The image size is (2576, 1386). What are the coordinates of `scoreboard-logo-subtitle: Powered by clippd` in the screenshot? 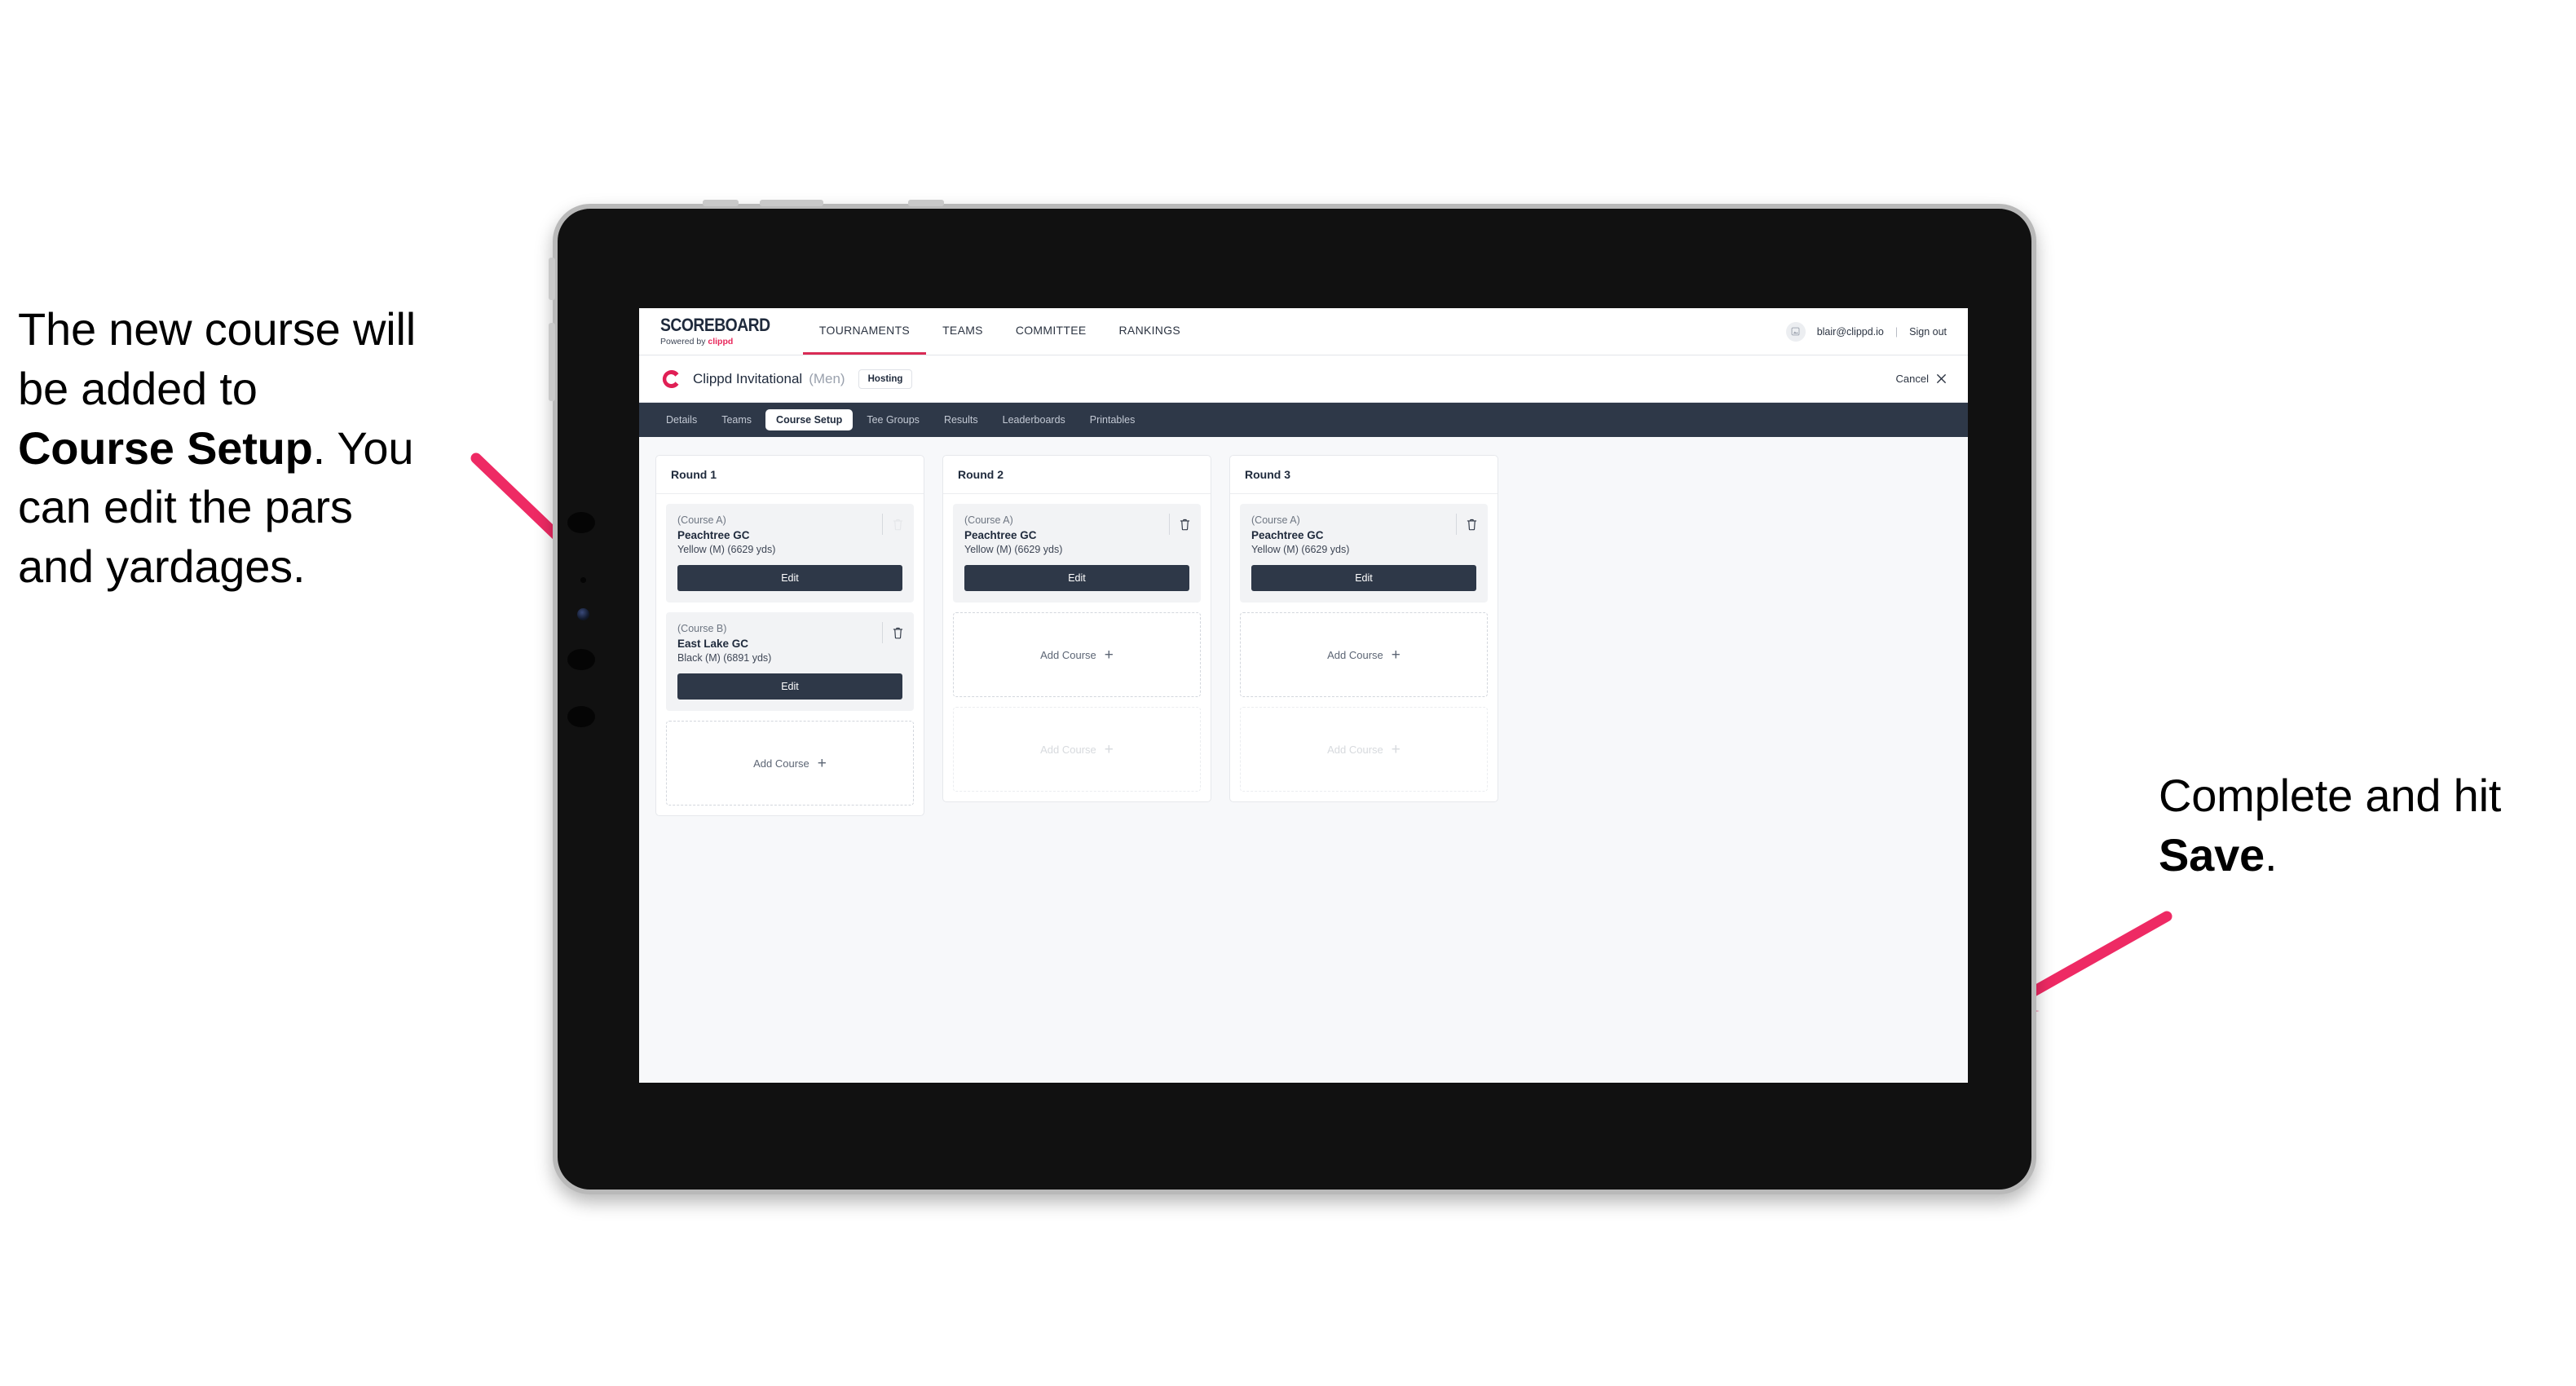 It's located at (722, 341).